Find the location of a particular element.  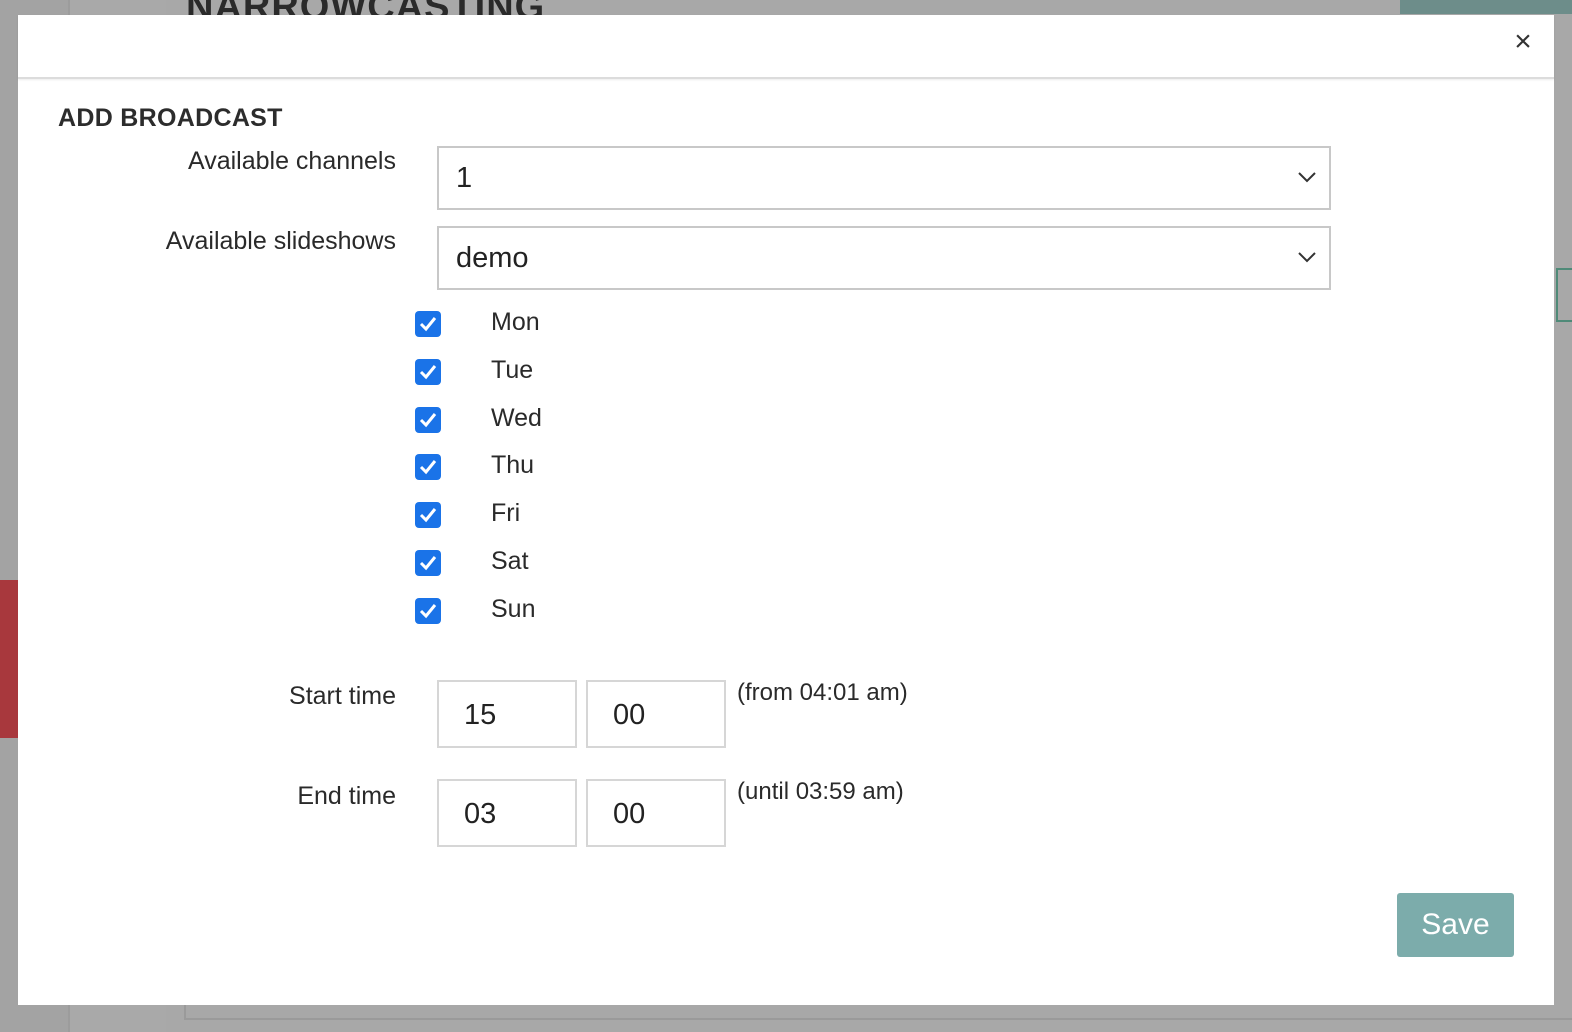

end-hours-input: 03 is located at coordinates (507, 813).